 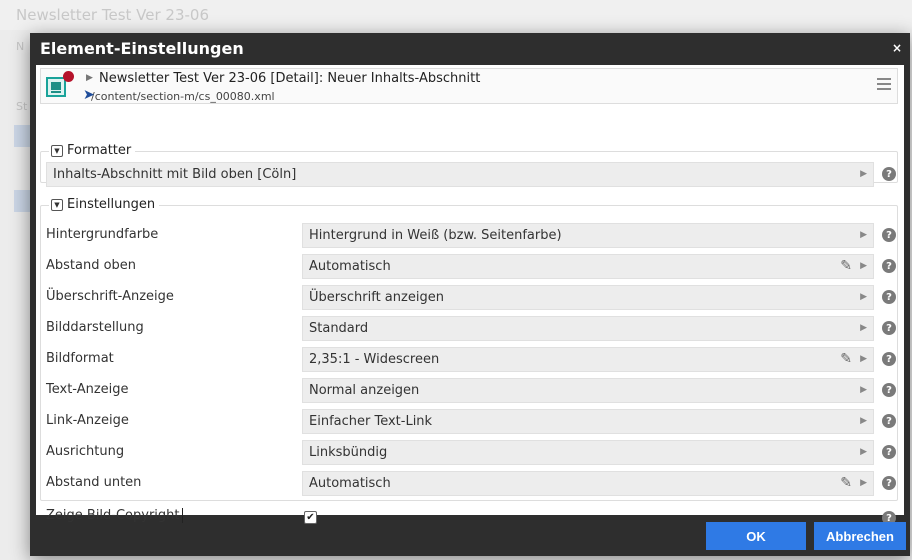 I want to click on setting-select: Linksbündig ▶, so click(x=588, y=452).